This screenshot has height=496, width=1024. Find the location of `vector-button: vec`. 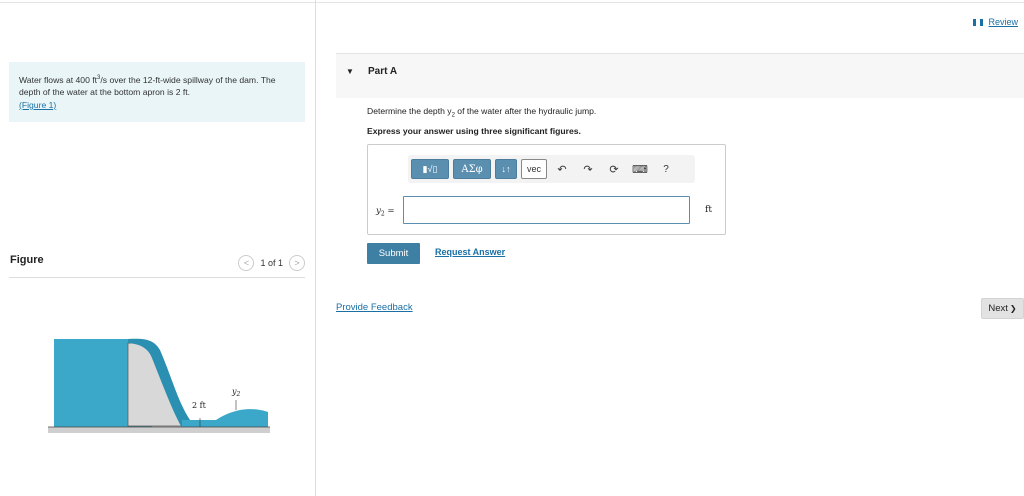

vector-button: vec is located at coordinates (534, 169).